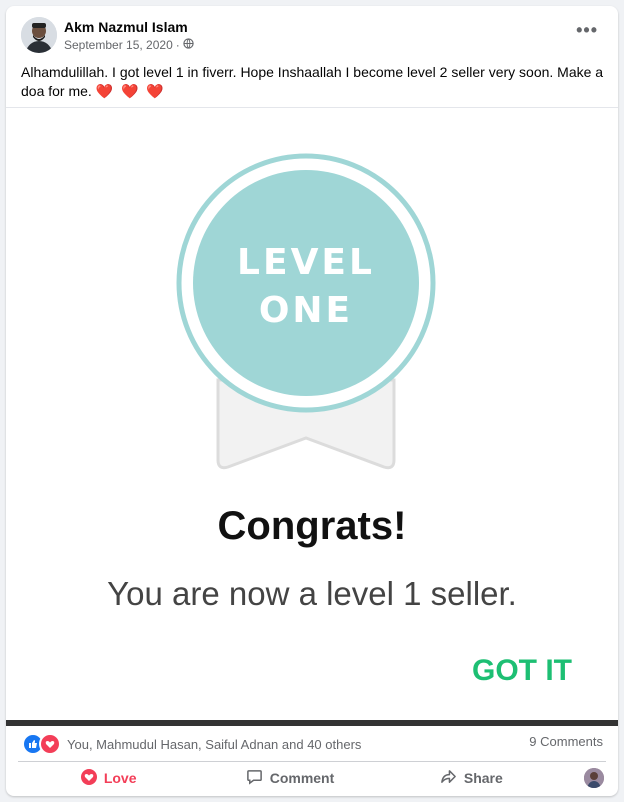  I want to click on got-it-button: GOT IT, so click(522, 670).